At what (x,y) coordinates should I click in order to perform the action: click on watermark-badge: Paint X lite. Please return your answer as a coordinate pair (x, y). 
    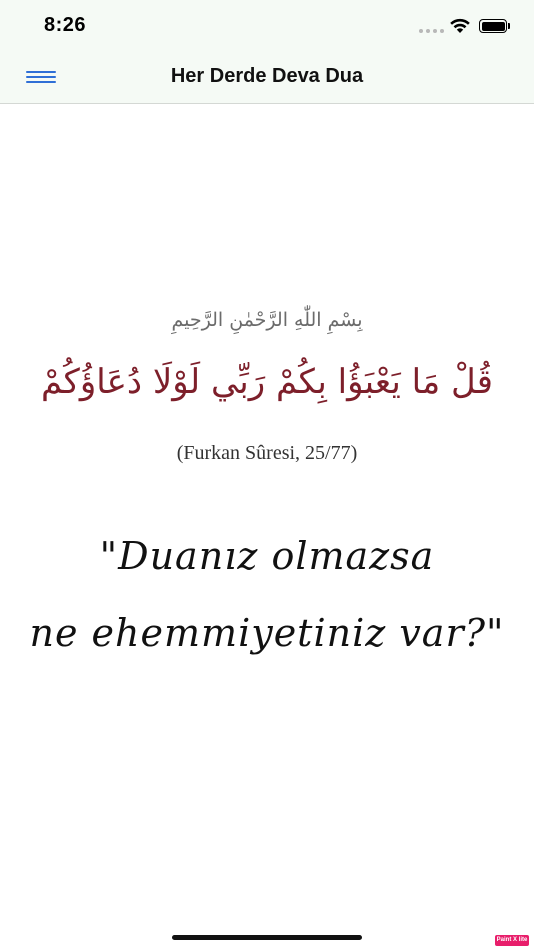
    Looking at the image, I should click on (512, 940).